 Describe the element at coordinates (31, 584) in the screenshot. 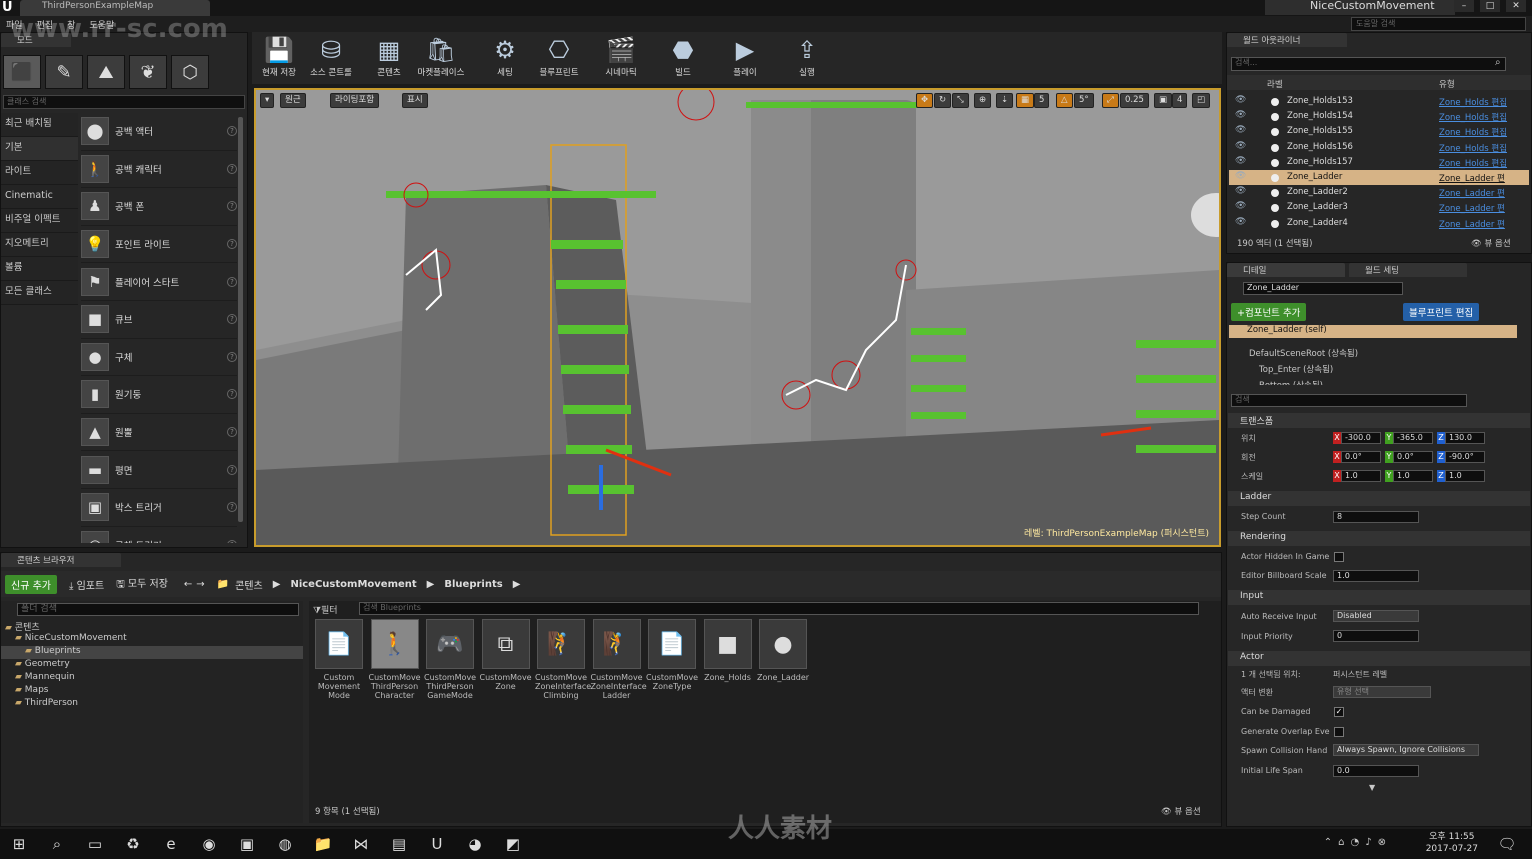

I see `add-new-button: 신규 추가` at that location.